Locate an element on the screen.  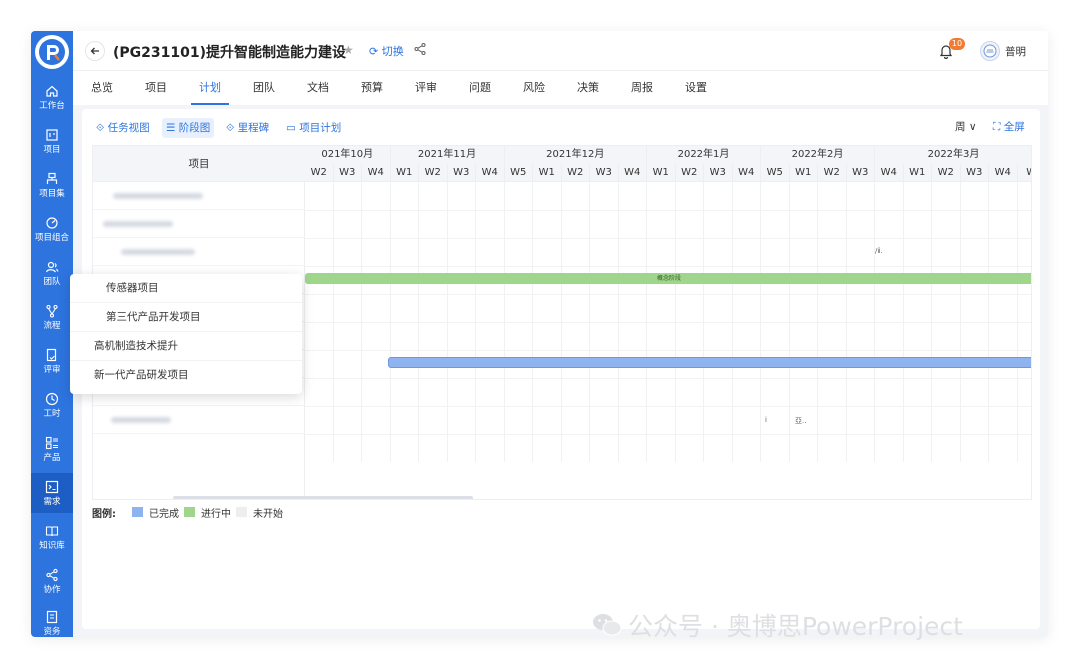
period-select: 周 ∨ is located at coordinates (966, 126).